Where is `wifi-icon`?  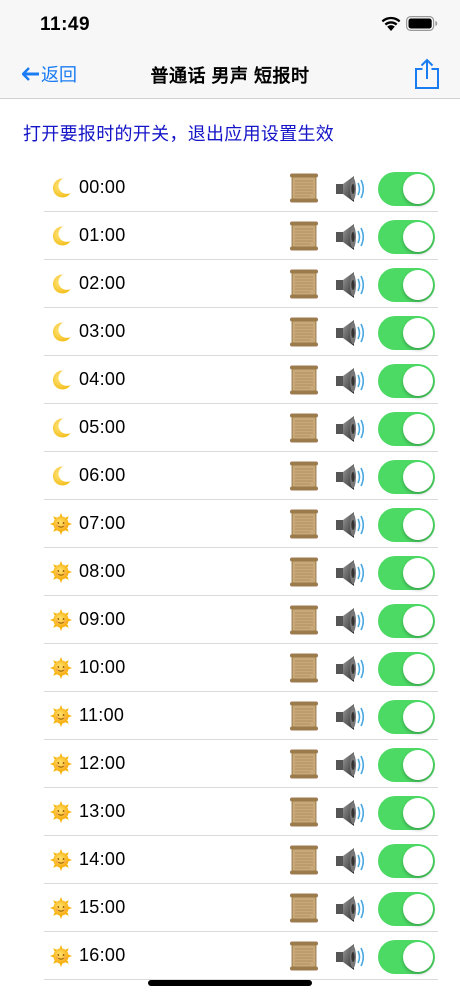
wifi-icon is located at coordinates (391, 23).